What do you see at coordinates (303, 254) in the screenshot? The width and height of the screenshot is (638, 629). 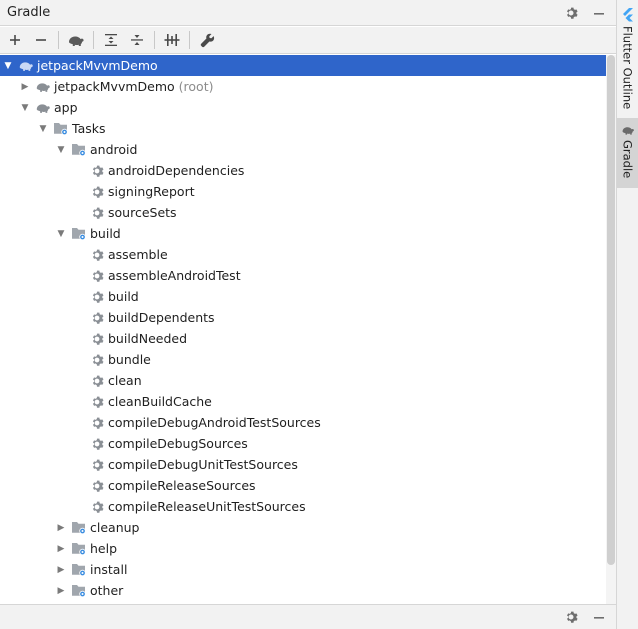 I see `tree-item-task: assemble` at bounding box center [303, 254].